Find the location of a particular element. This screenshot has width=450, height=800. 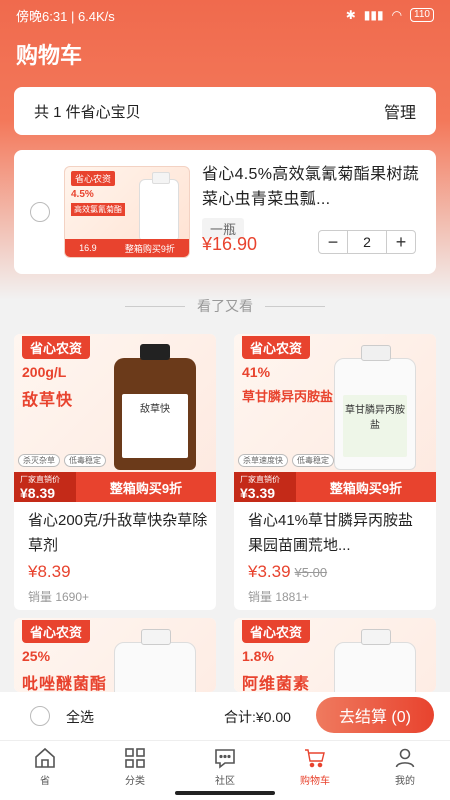

signal-icon: ▮▮▮ is located at coordinates (373, 15).